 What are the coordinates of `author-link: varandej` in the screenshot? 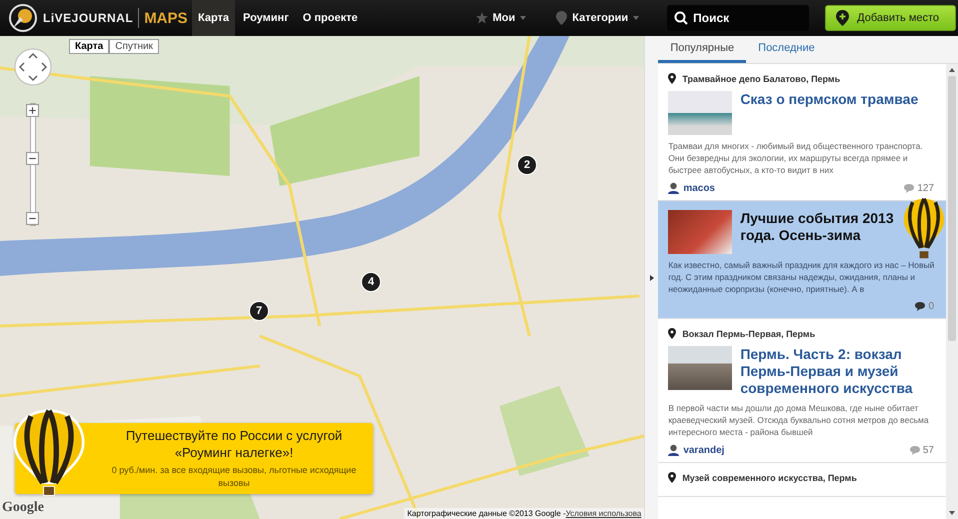 It's located at (696, 450).